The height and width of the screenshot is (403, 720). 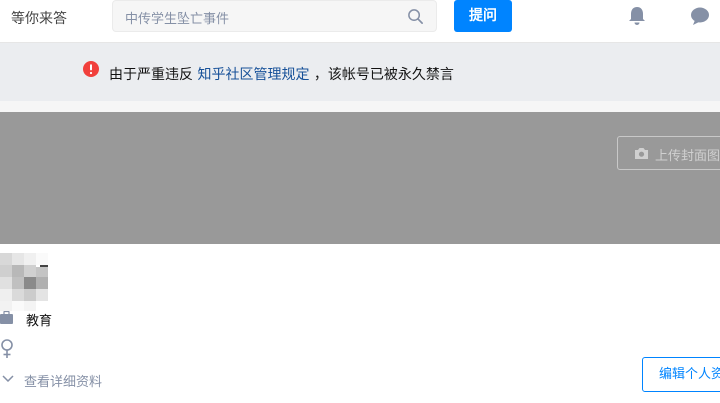 I want to click on search-icon, so click(x=415, y=16).